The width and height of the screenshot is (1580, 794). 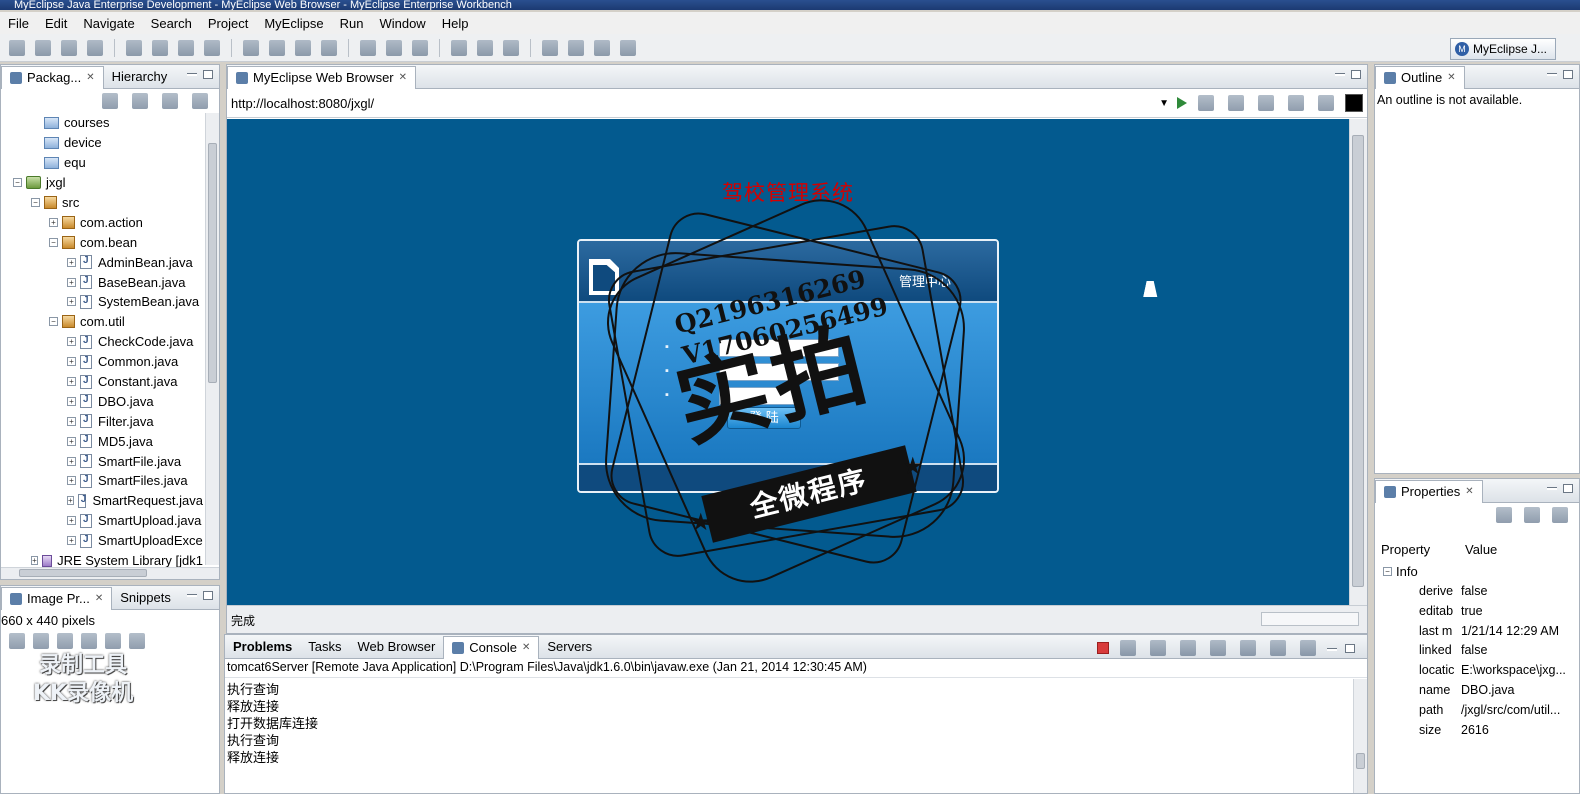 What do you see at coordinates (1431, 591) in the screenshot?
I see `property-row: derive false` at bounding box center [1431, 591].